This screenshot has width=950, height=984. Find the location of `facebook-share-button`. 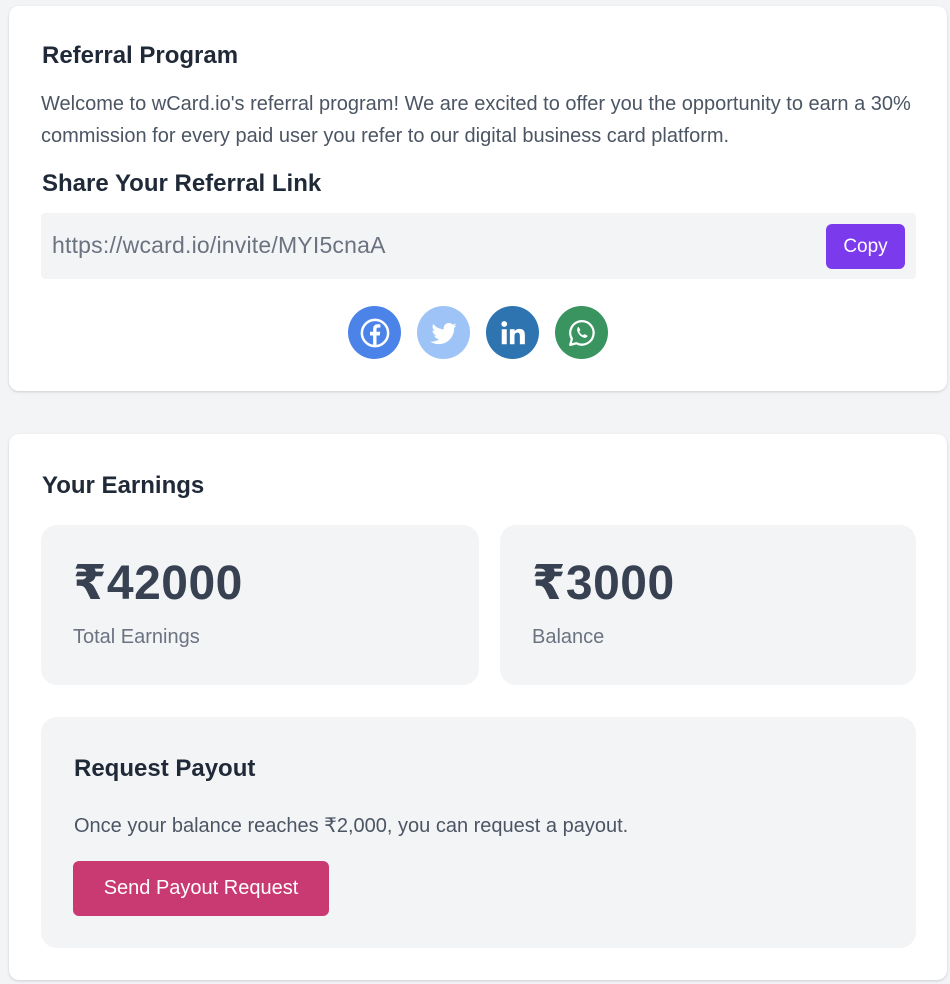

facebook-share-button is located at coordinates (374, 332).